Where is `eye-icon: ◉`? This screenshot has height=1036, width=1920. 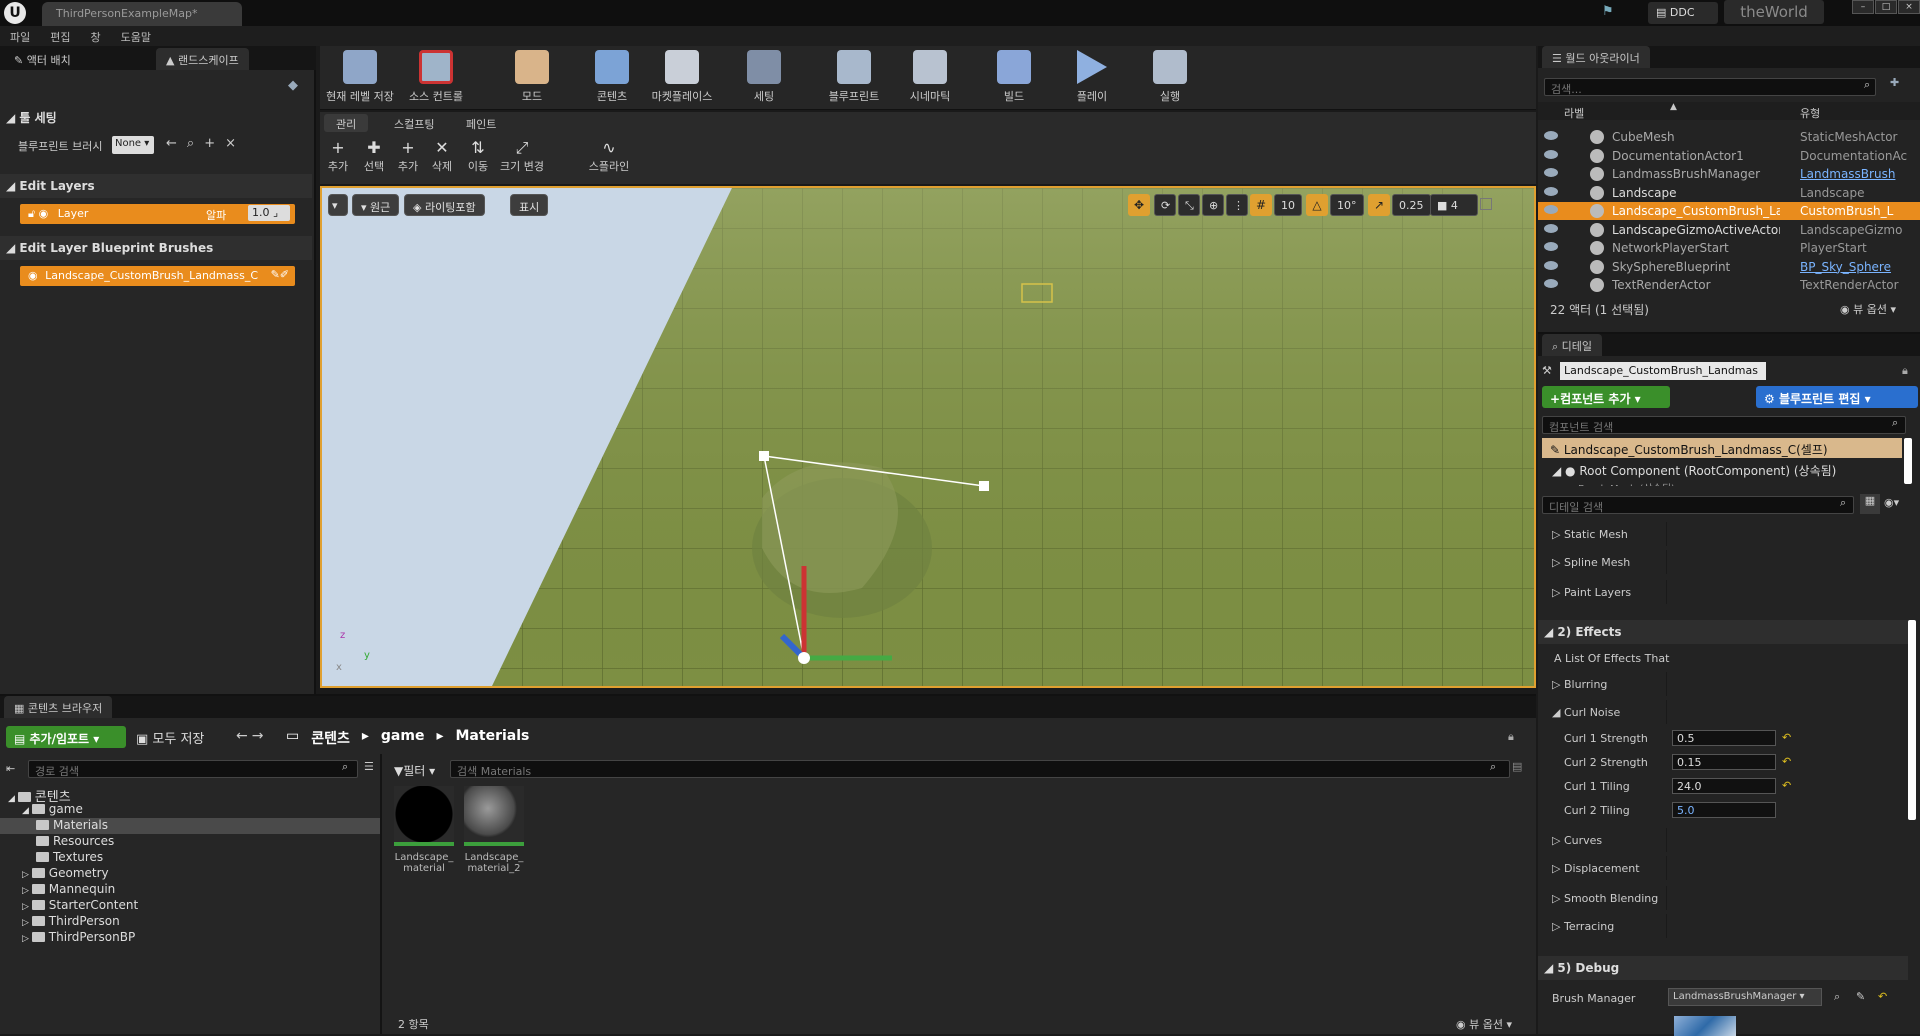 eye-icon: ◉ is located at coordinates (33, 275).